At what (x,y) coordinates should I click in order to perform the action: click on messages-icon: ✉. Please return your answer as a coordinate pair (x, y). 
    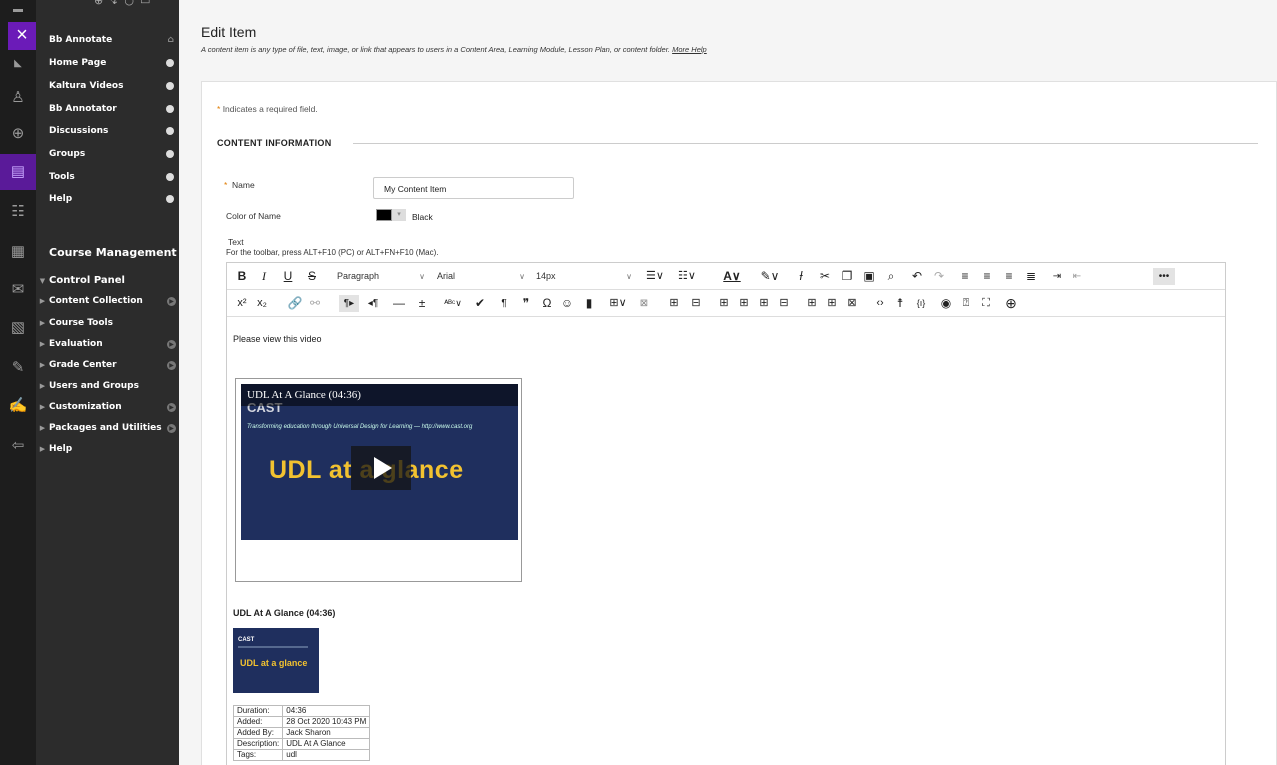
    Looking at the image, I should click on (18, 290).